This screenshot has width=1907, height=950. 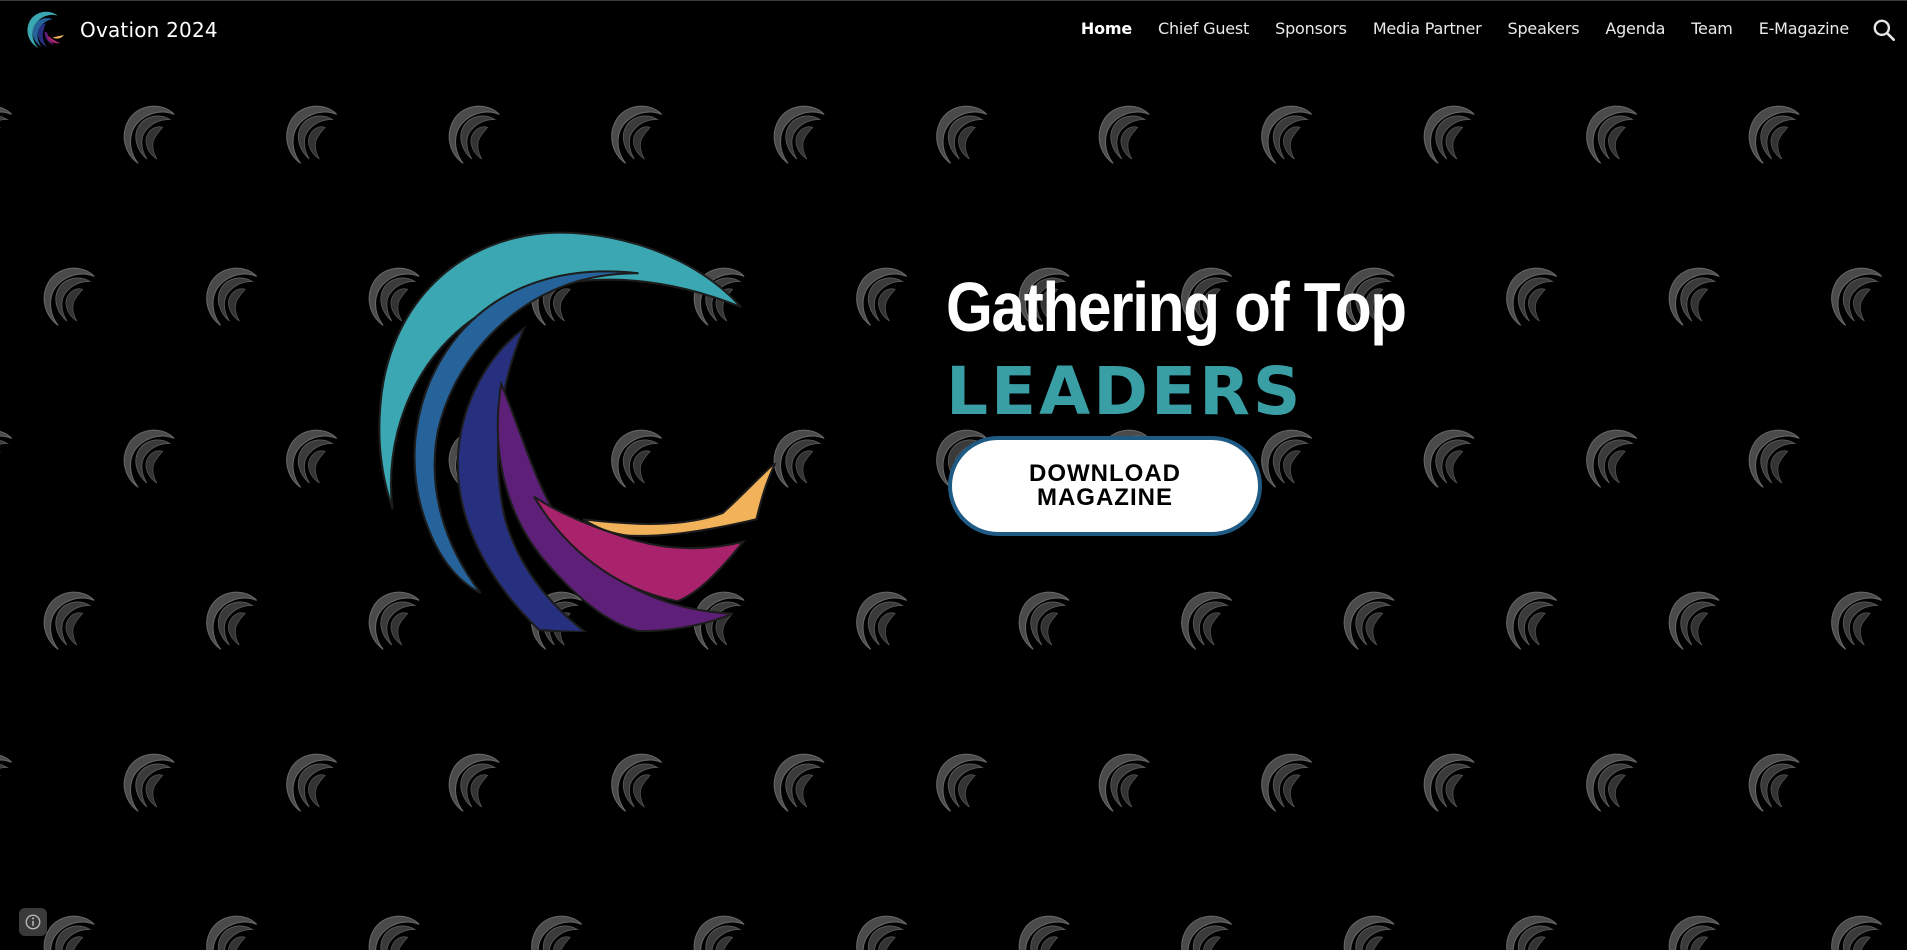 I want to click on info-button, so click(x=33, y=922).